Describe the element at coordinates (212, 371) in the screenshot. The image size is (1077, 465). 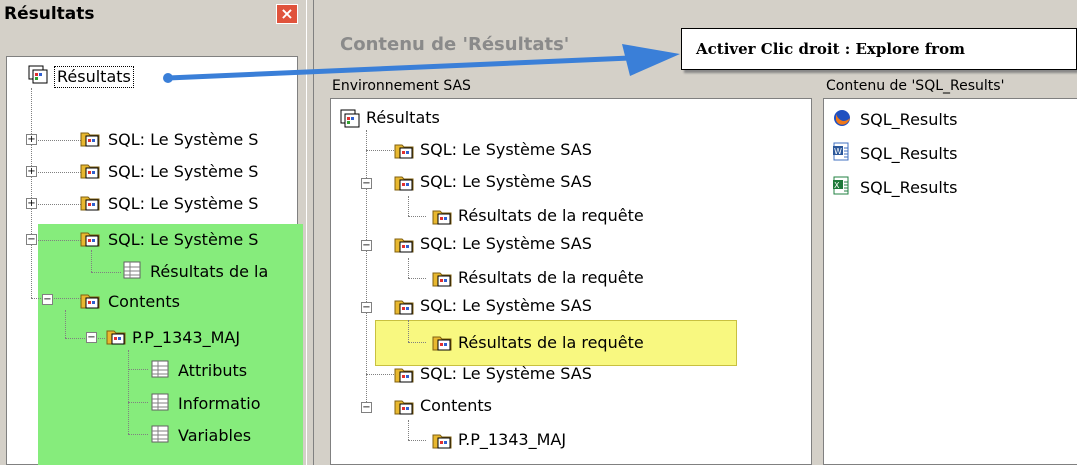
I see `tree-item-label: Attributs` at that location.